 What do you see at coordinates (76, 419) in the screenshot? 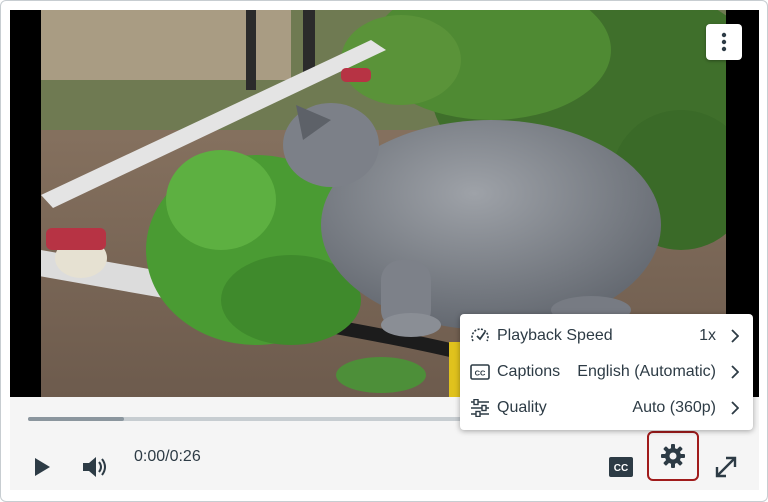
I see `progress-fill` at bounding box center [76, 419].